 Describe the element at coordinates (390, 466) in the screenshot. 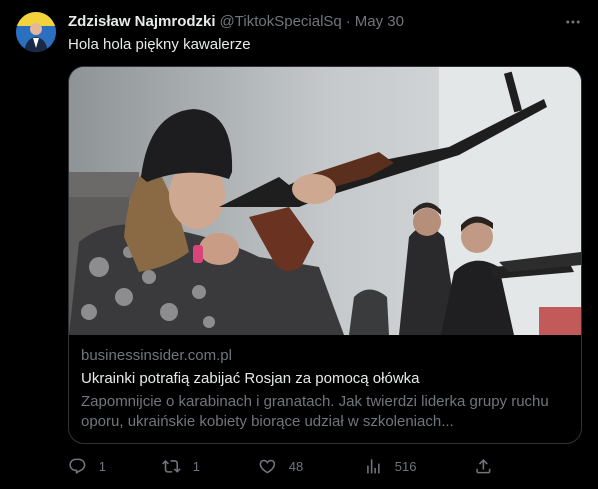

I see `views-button: 516` at that location.